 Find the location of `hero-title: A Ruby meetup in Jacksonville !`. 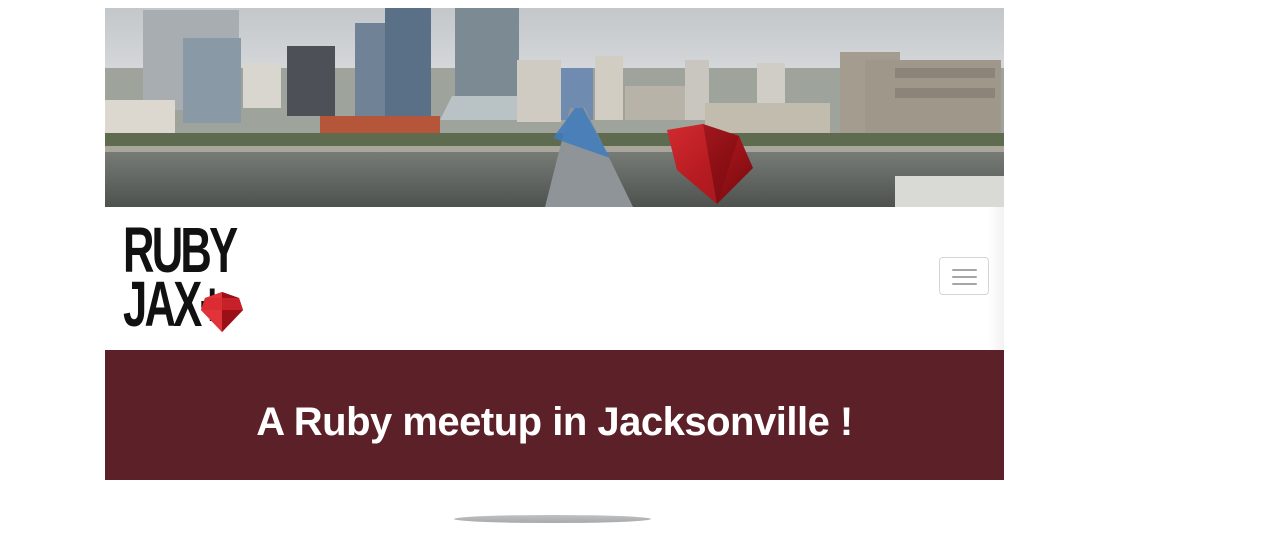

hero-title: A Ruby meetup in Jacksonville ! is located at coordinates (554, 421).